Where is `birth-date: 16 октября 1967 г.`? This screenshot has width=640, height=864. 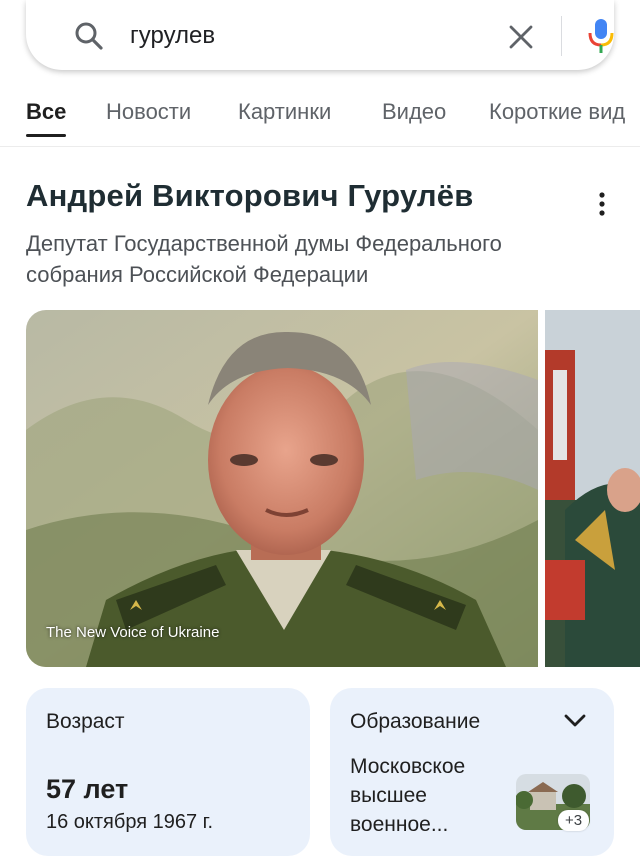 birth-date: 16 октября 1967 г. is located at coordinates (130, 822).